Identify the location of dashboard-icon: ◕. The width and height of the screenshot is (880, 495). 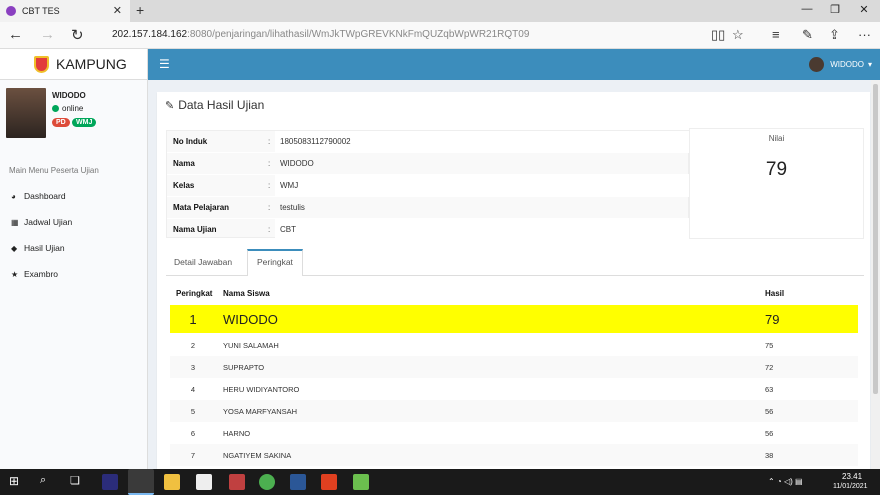
(13, 196).